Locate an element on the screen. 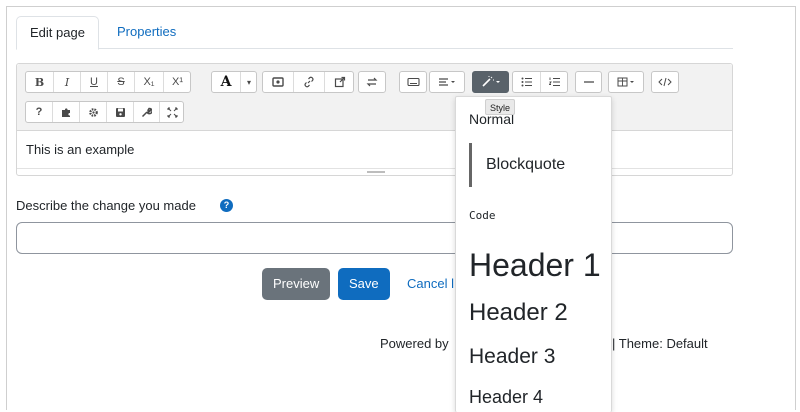  link-icon is located at coordinates (308, 82).